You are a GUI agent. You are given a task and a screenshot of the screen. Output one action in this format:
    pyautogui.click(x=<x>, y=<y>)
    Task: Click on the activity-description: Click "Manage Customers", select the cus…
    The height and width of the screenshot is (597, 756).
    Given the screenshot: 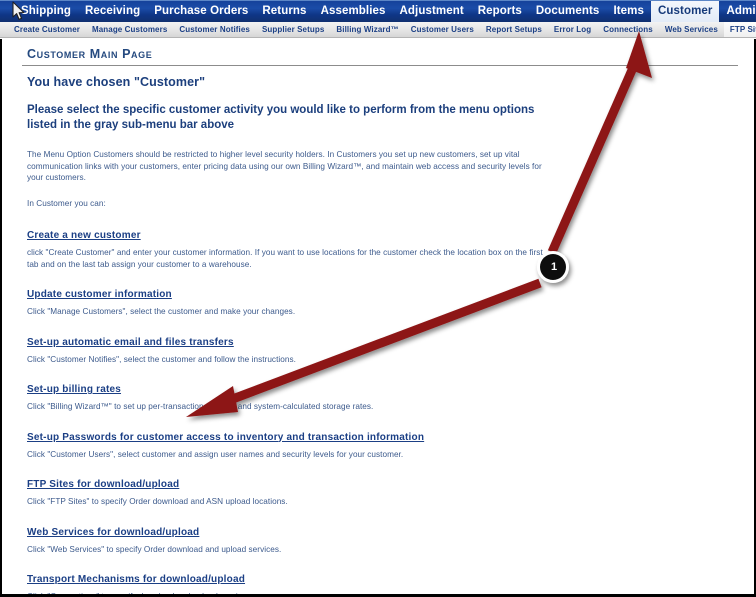 What is the action you would take?
    pyautogui.click(x=161, y=311)
    